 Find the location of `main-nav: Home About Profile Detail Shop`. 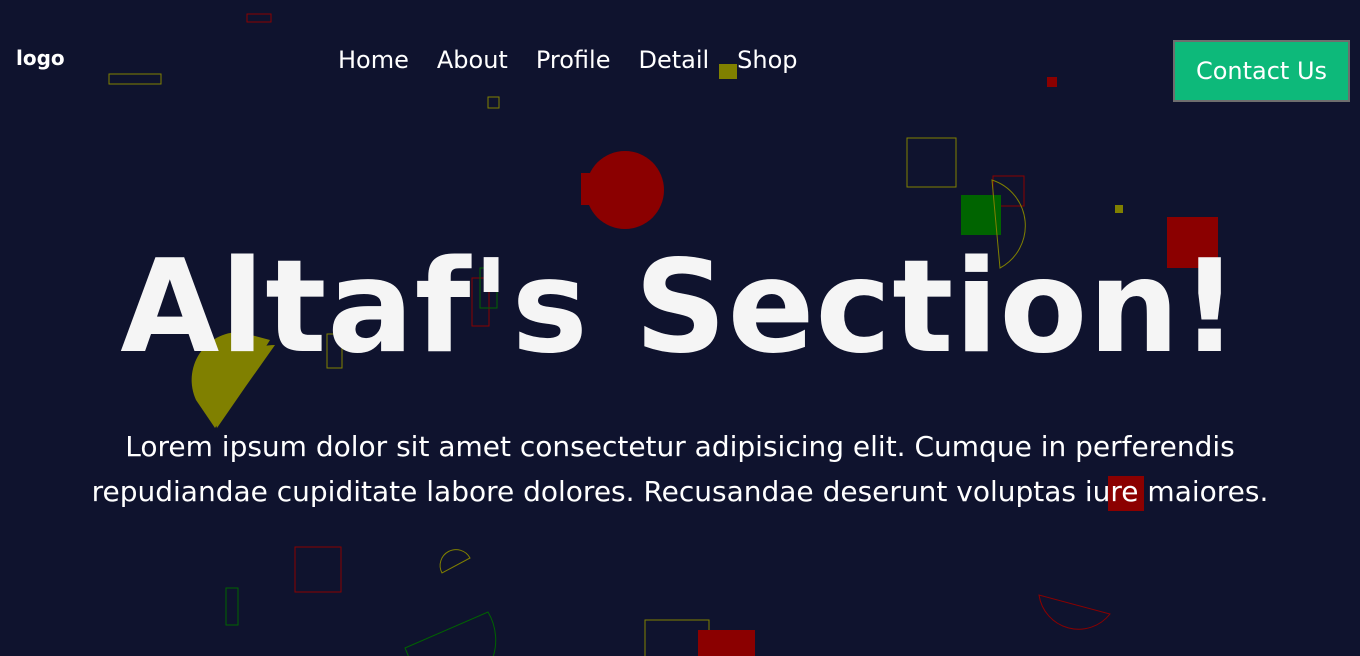

main-nav: Home About Profile Detail Shop is located at coordinates (582, 60).